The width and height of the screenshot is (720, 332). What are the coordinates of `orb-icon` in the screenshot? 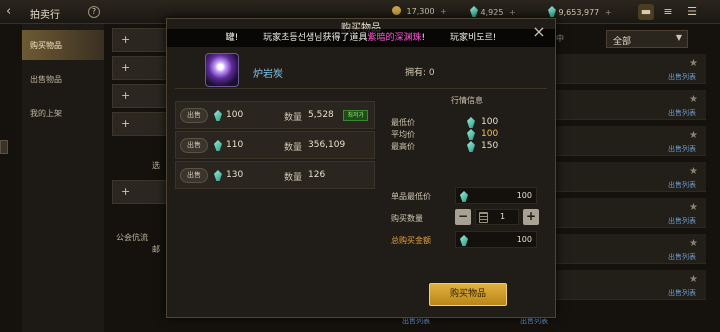 It's located at (222, 70).